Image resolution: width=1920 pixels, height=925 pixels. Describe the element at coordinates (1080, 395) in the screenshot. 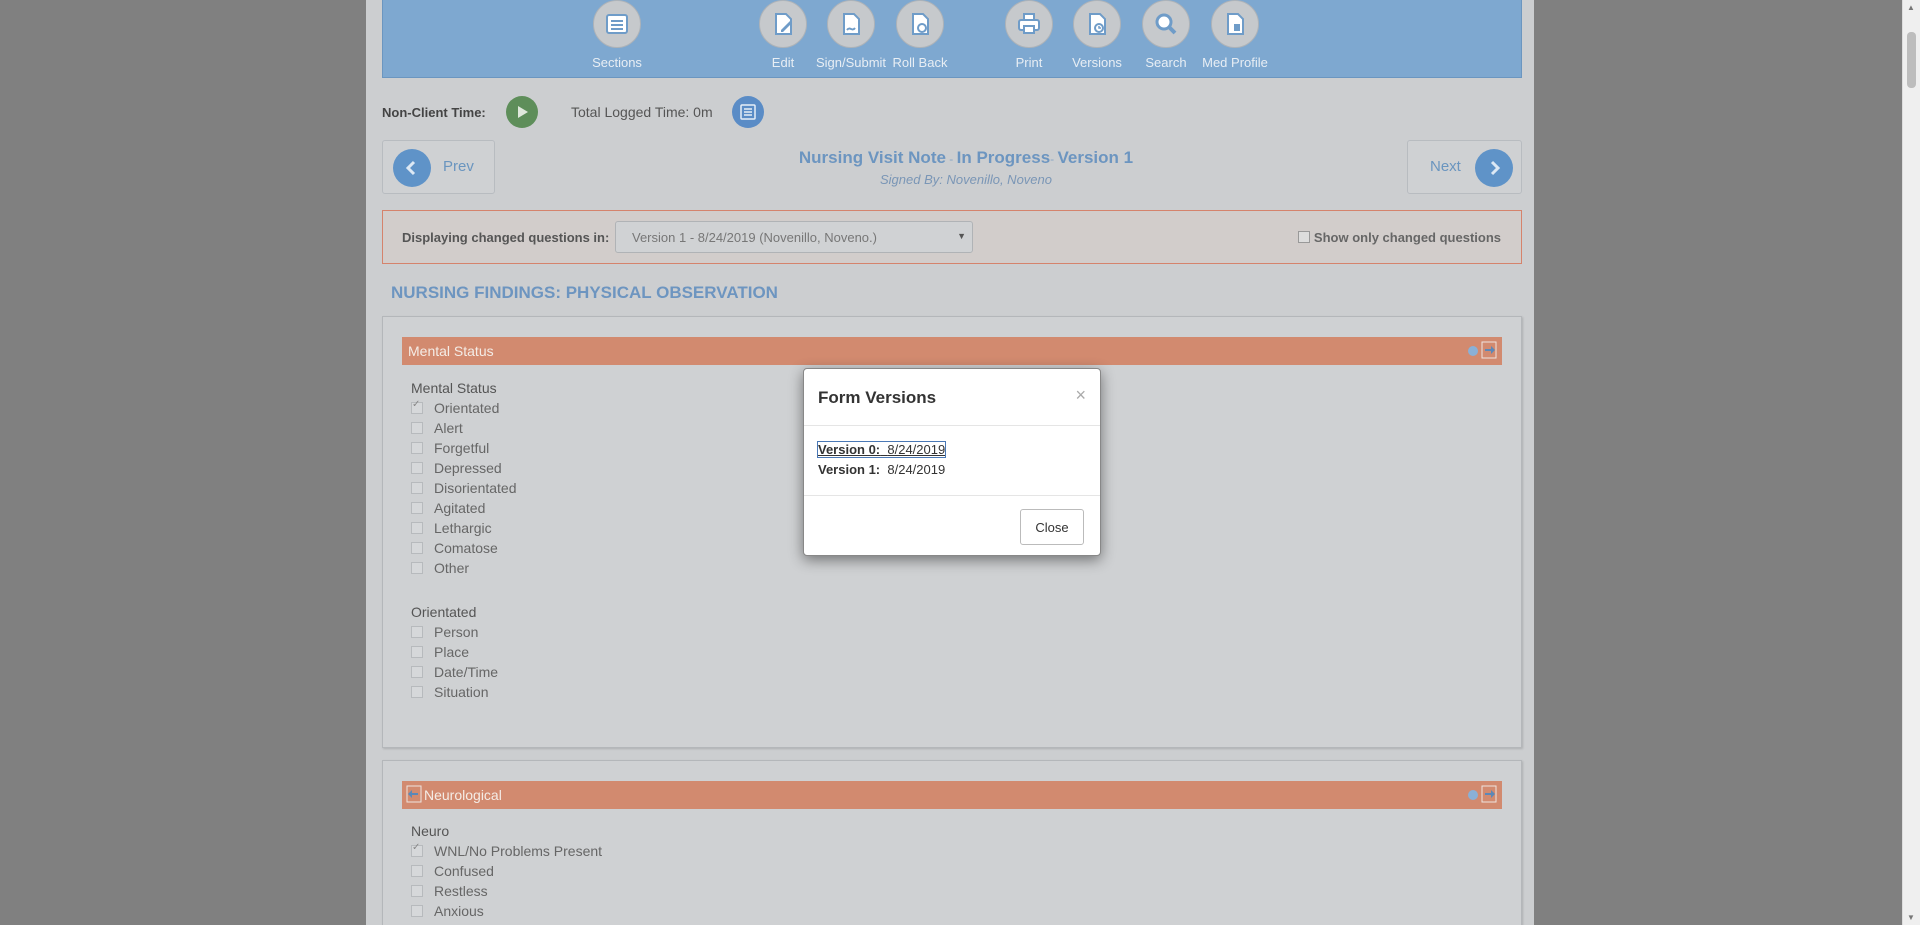

I see `close-icon: ×` at that location.